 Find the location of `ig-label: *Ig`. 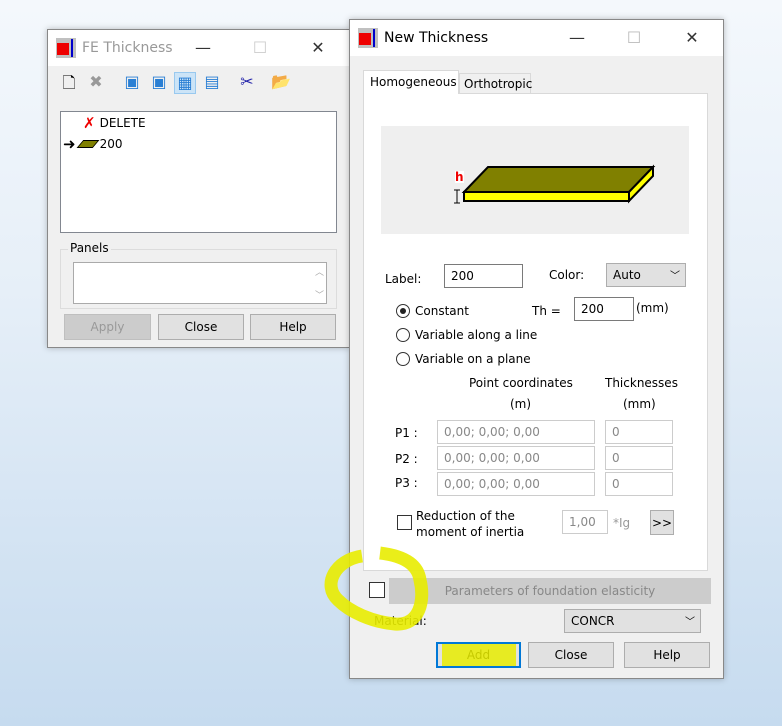

ig-label: *Ig is located at coordinates (622, 523).